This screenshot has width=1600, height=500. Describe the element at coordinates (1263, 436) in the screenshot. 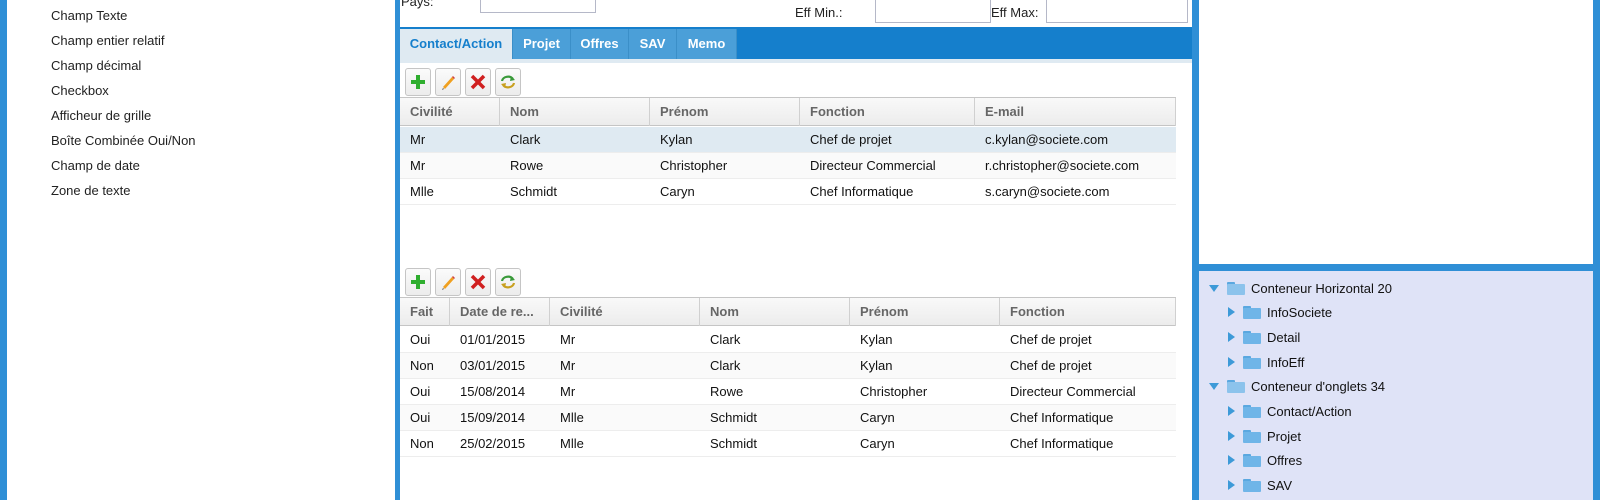

I see `tree-node-projet: Projet` at that location.